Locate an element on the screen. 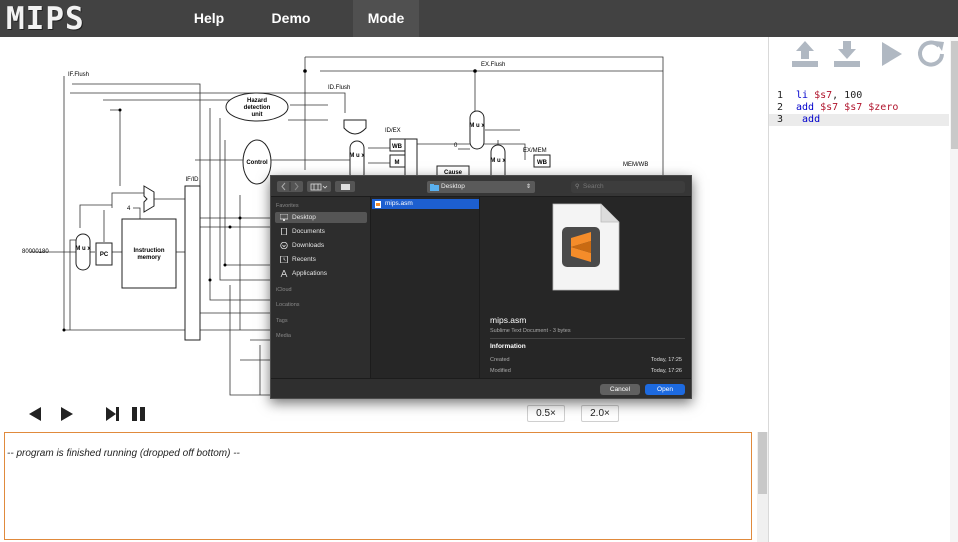  code-line: 1 li $s7, 100 is located at coordinates (859, 96).